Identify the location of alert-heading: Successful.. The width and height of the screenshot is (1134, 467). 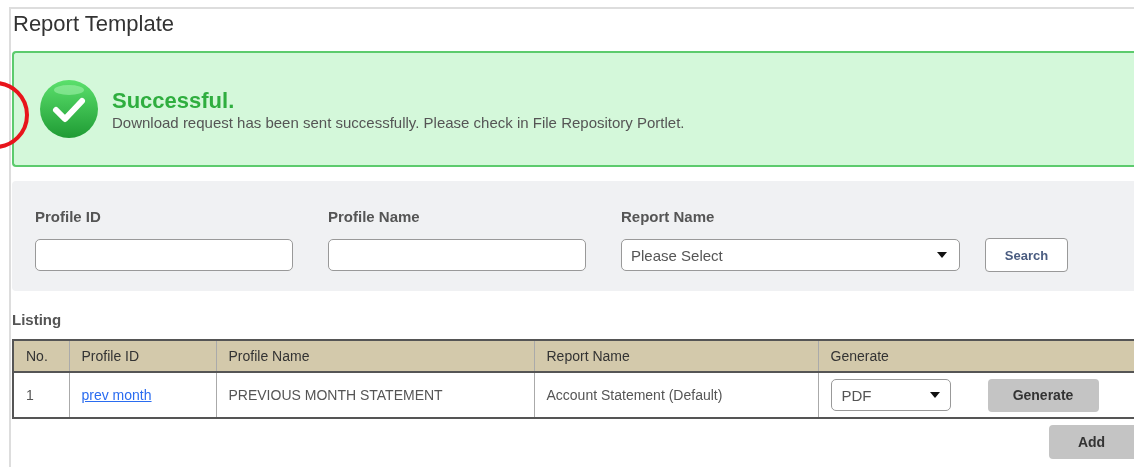
(174, 100).